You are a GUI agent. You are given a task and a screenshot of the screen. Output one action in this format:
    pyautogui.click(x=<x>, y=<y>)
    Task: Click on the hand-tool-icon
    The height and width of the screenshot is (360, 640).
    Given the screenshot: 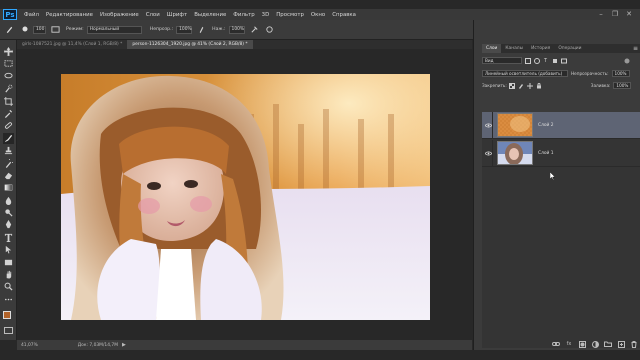 What is the action you would take?
    pyautogui.click(x=8, y=274)
    